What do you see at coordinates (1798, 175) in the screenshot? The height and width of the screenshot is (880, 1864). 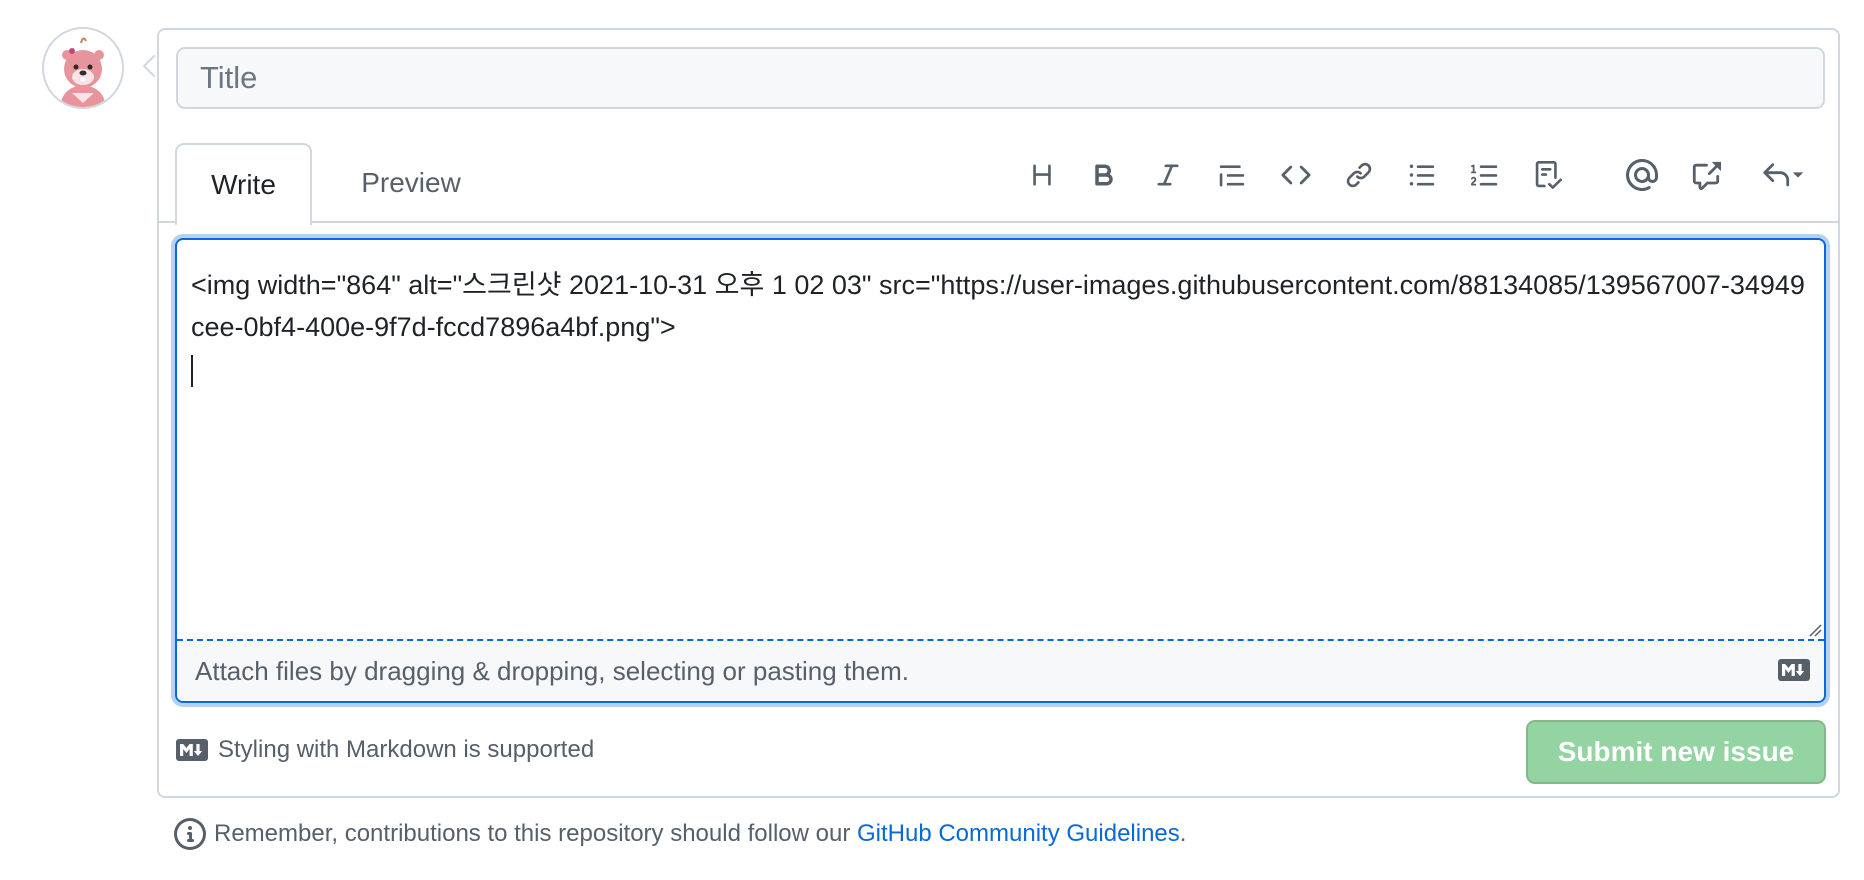 I see `chevron-down-icon` at bounding box center [1798, 175].